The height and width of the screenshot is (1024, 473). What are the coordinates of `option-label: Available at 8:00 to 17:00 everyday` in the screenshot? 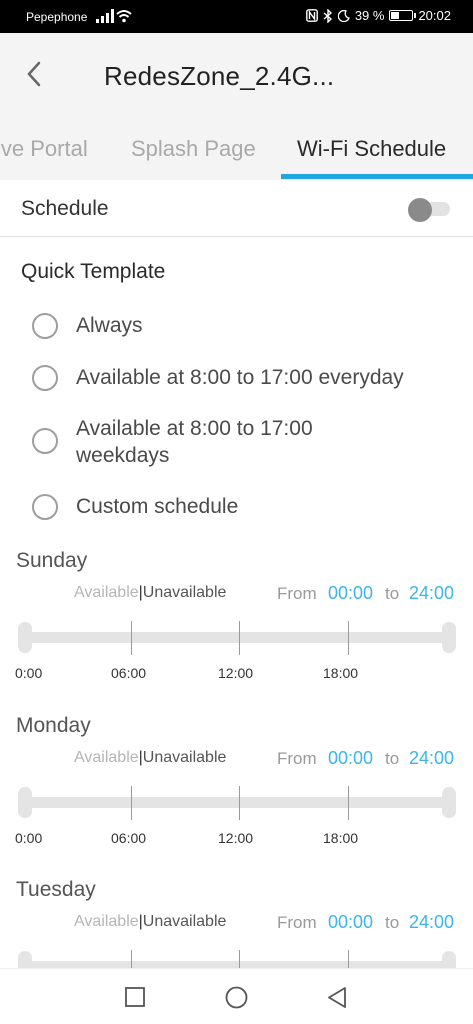 It's located at (240, 377).